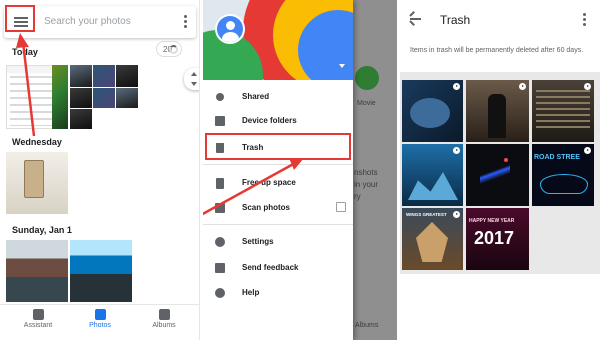  Describe the element at coordinates (557, 157) in the screenshot. I see `tile-caption: ROAD STREE` at that location.